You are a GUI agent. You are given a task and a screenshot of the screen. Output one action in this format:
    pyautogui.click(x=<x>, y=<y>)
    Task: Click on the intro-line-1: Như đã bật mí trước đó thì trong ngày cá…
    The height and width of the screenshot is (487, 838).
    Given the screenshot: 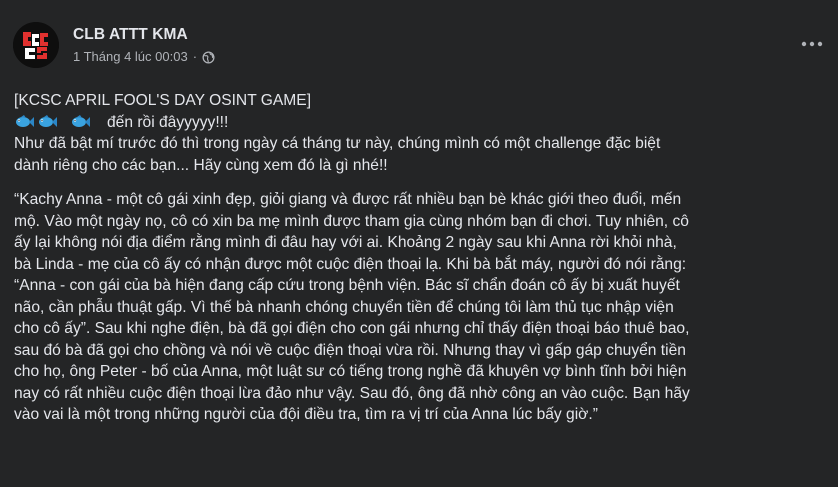 What is the action you would take?
    pyautogui.click(x=337, y=143)
    